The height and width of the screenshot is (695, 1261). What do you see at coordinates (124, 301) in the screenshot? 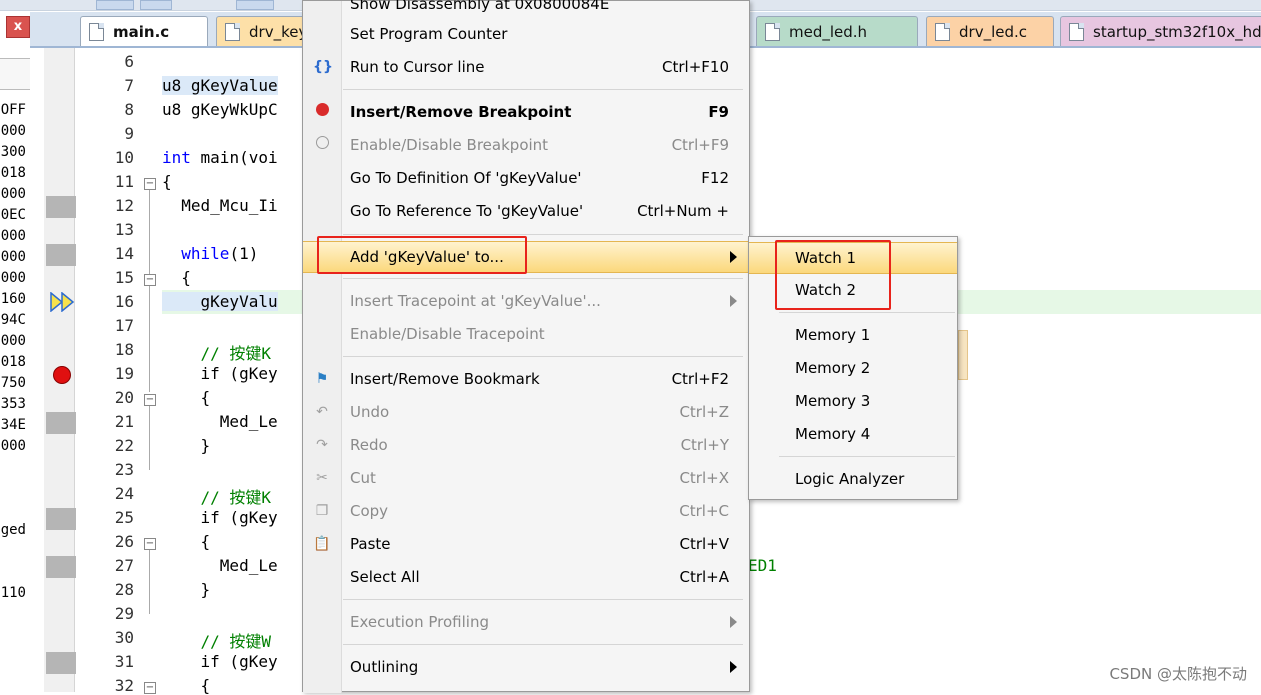
I see `line-number: 16` at bounding box center [124, 301].